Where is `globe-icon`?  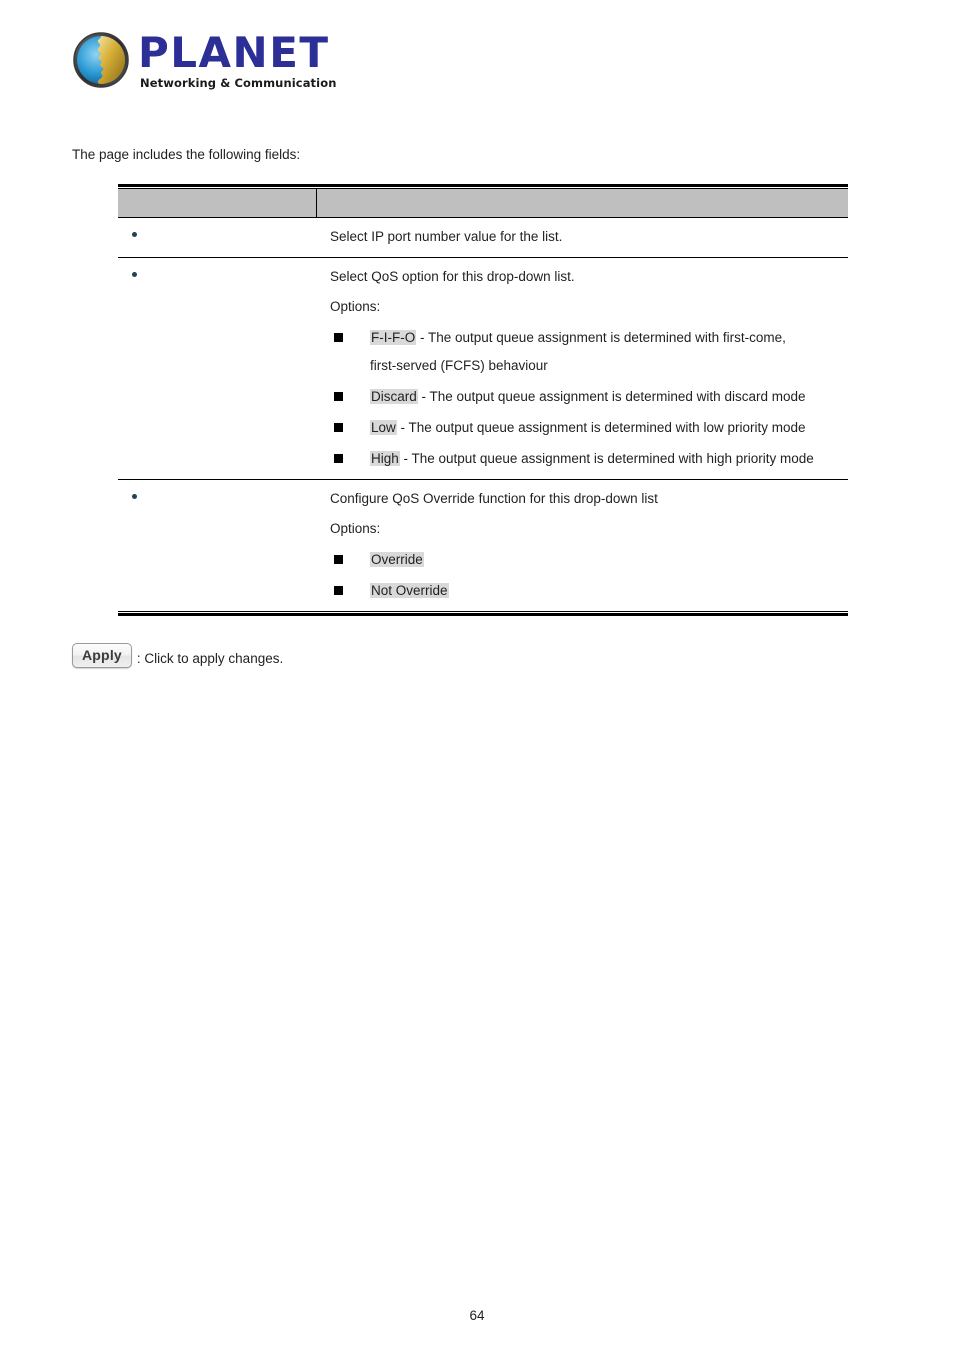
globe-icon is located at coordinates (101, 60).